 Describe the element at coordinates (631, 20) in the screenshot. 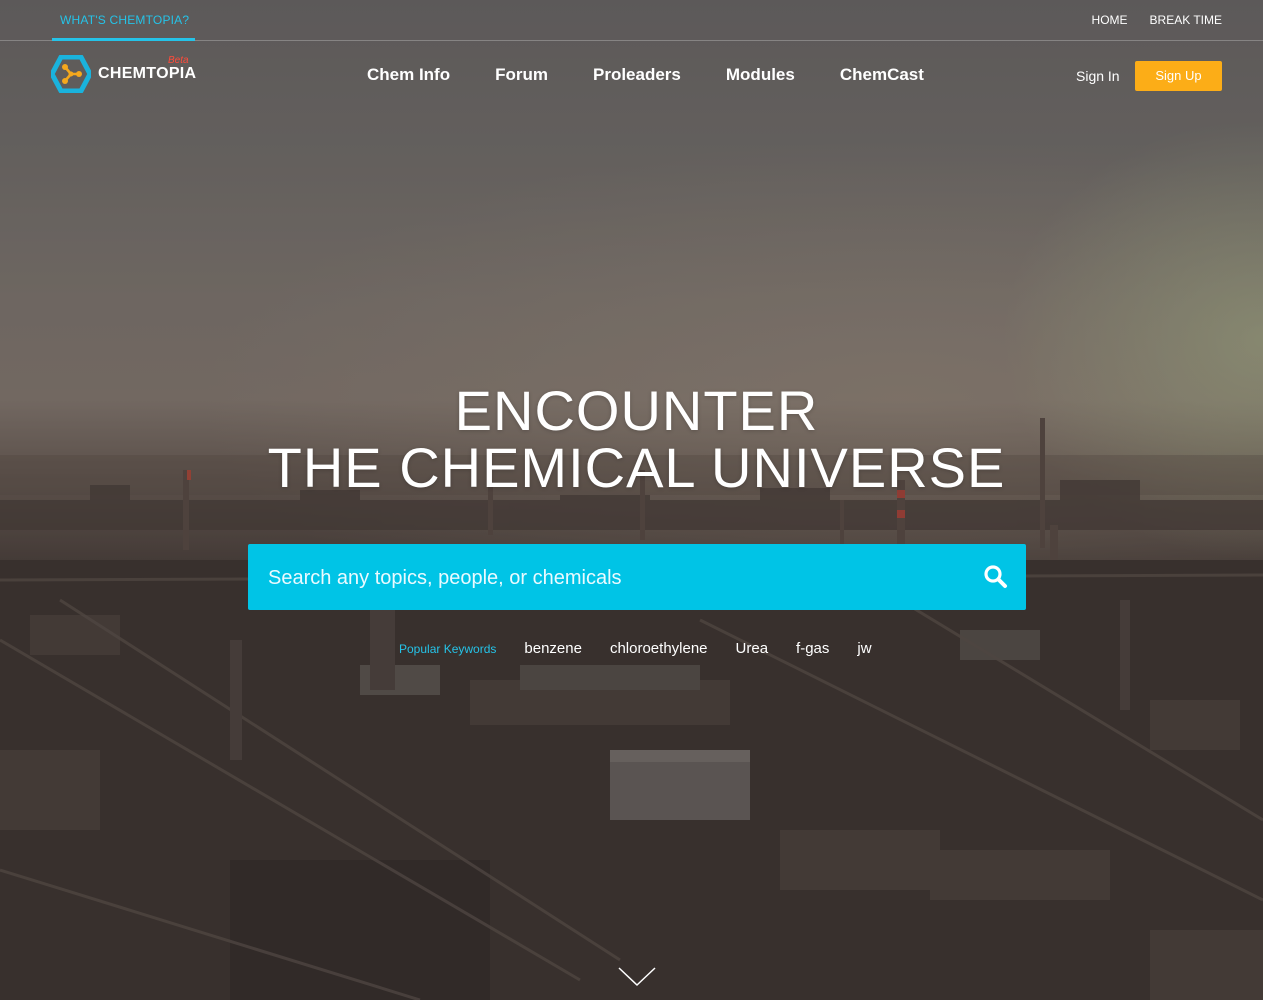

I see `top-utility-bar: WHAT'S CHEMTOPIA? HOME BREAK TIME` at that location.